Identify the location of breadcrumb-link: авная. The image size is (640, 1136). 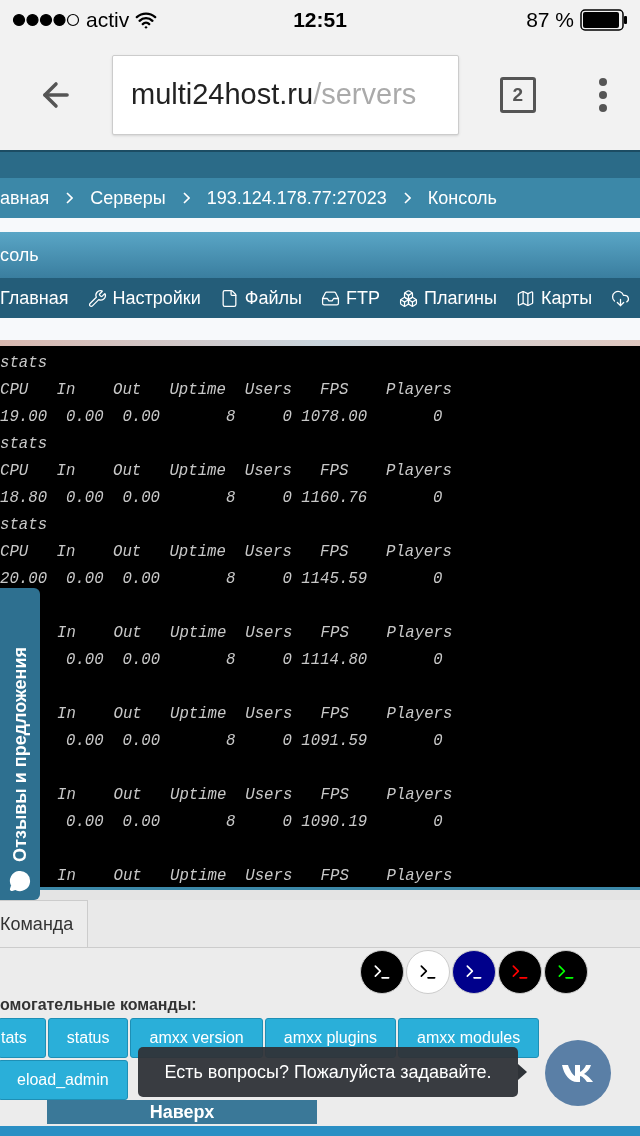
(25, 198).